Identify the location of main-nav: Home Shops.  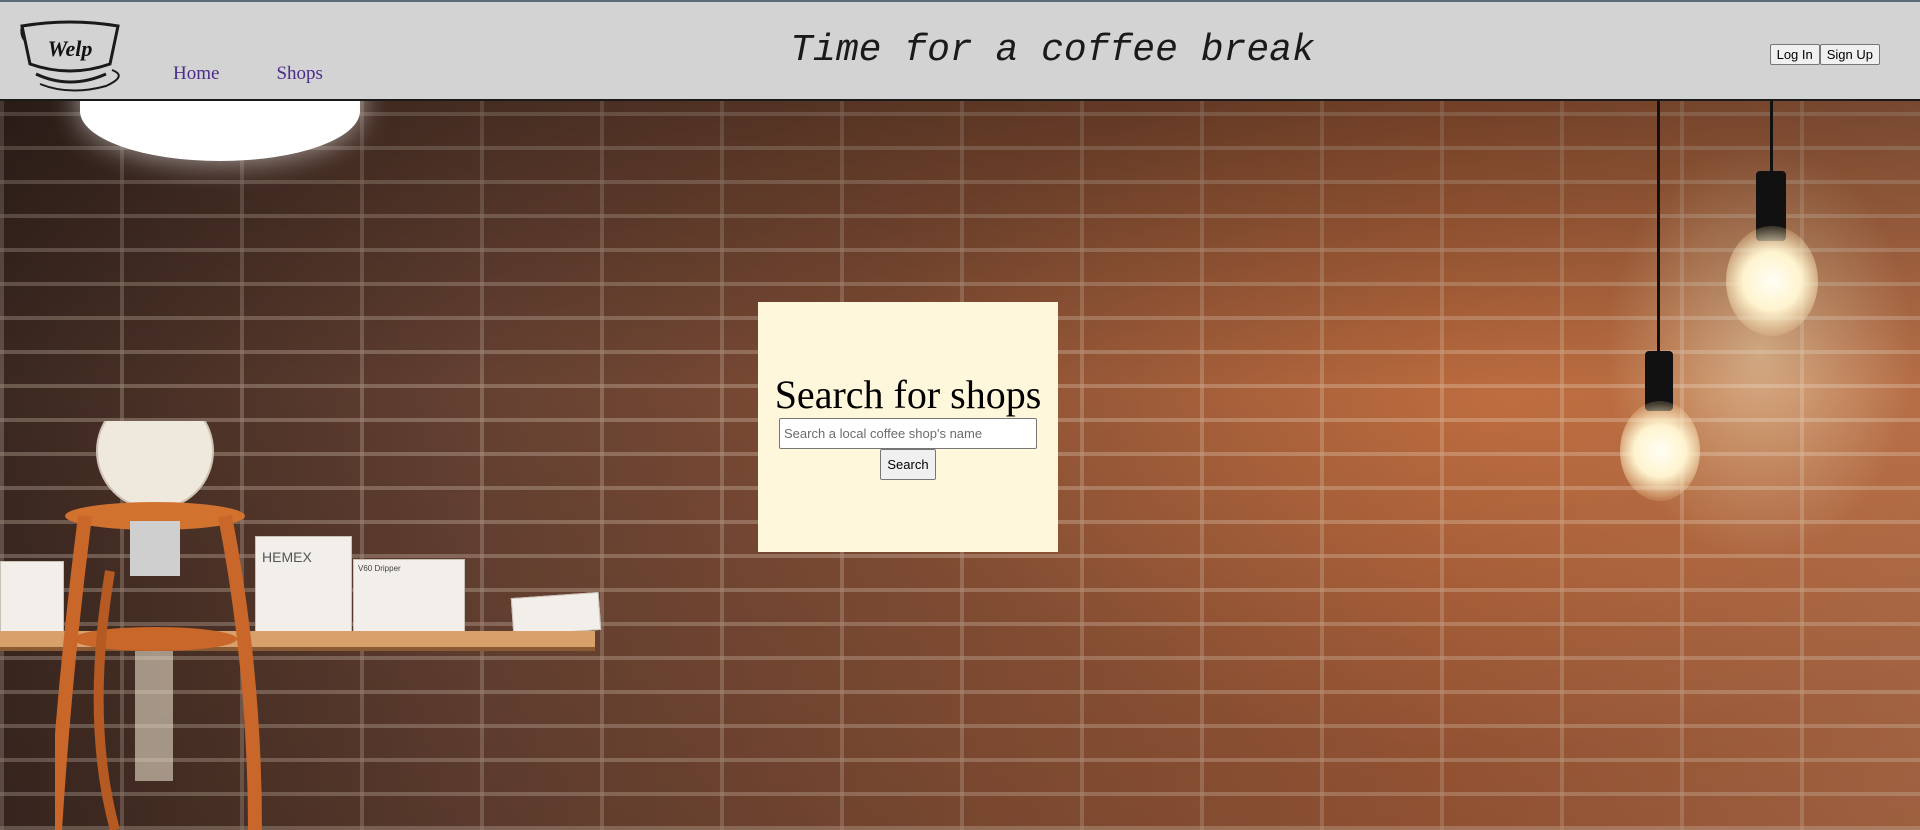
(276, 74).